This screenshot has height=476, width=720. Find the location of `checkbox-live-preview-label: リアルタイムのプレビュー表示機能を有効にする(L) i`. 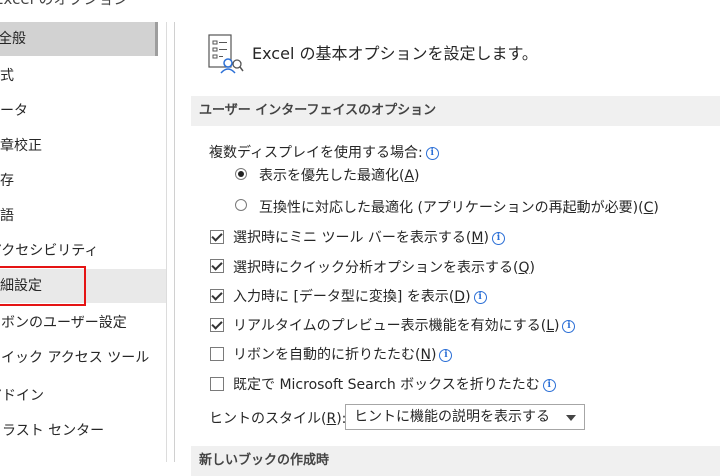

checkbox-live-preview-label: リアルタイムのプレビュー表示機能を有効にする(L) i is located at coordinates (404, 325).